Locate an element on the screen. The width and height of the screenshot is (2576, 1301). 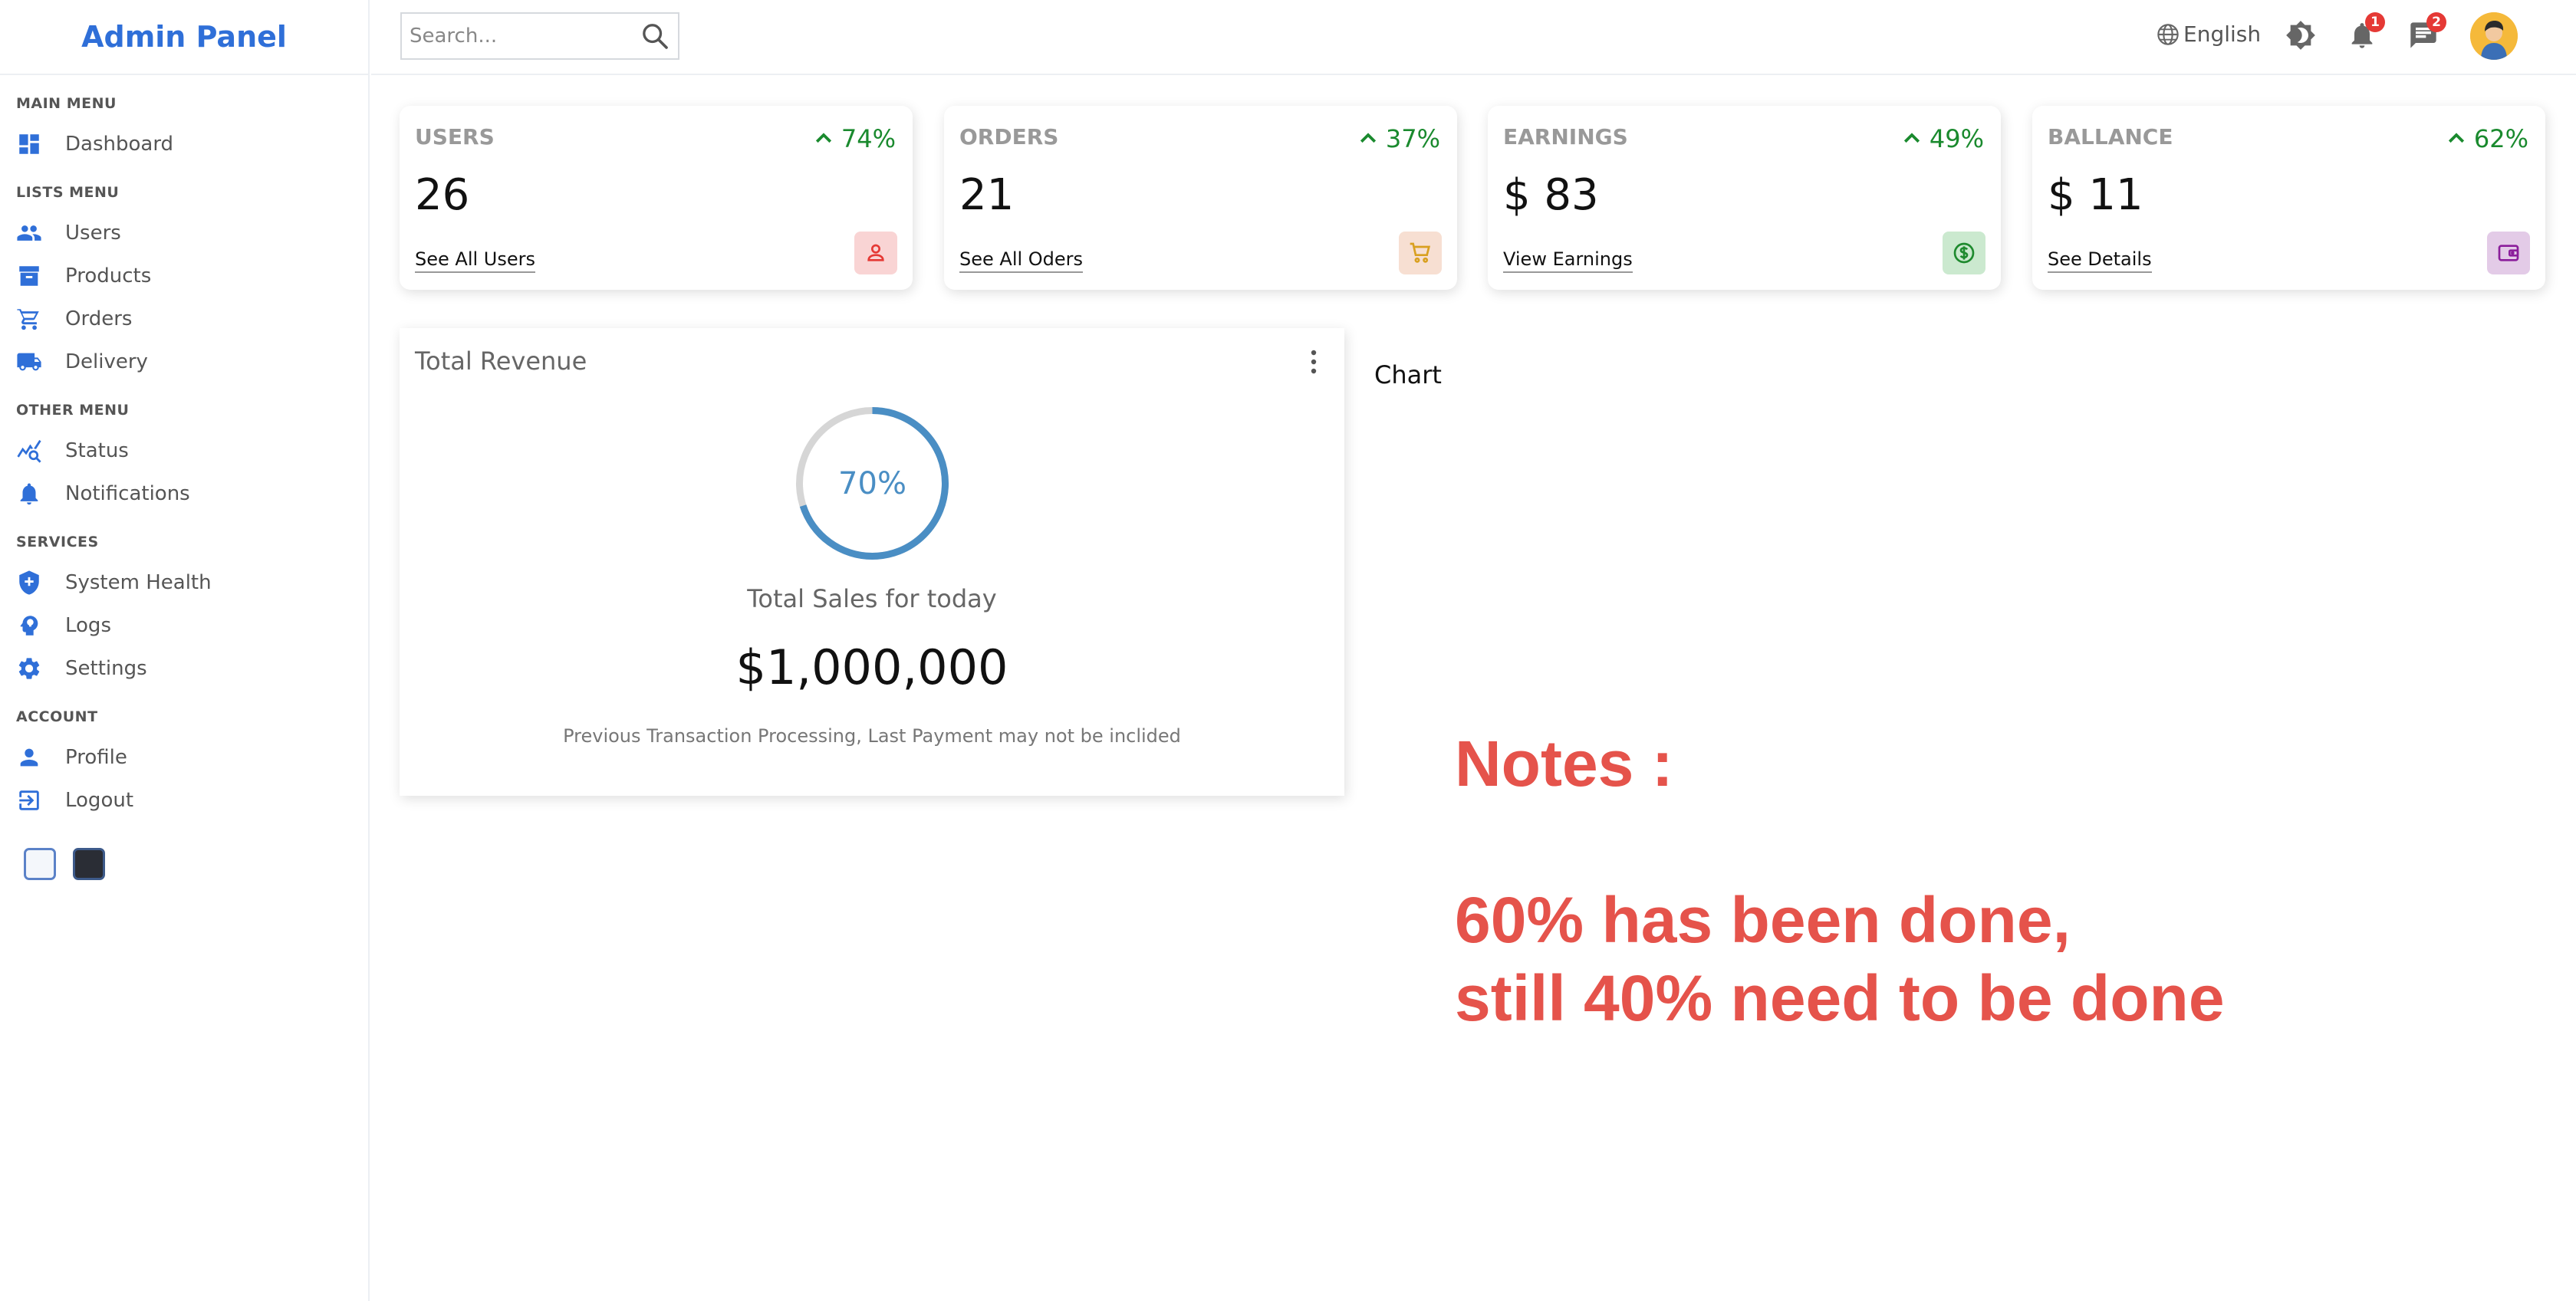
users-icon is located at coordinates (29, 233).